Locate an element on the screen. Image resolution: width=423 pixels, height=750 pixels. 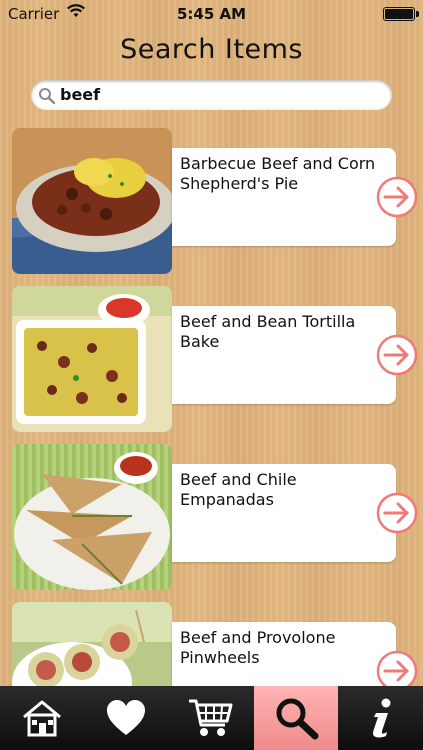
home-icon is located at coordinates (42, 718).